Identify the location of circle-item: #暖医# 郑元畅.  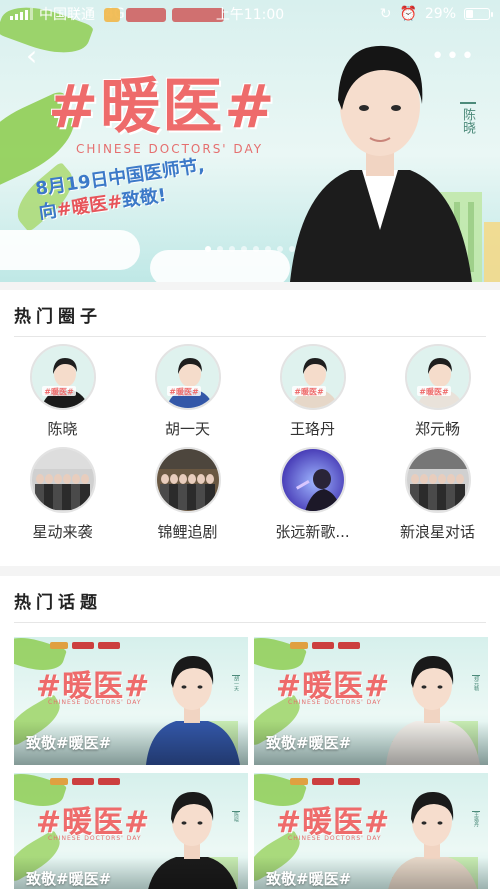
(437, 391).